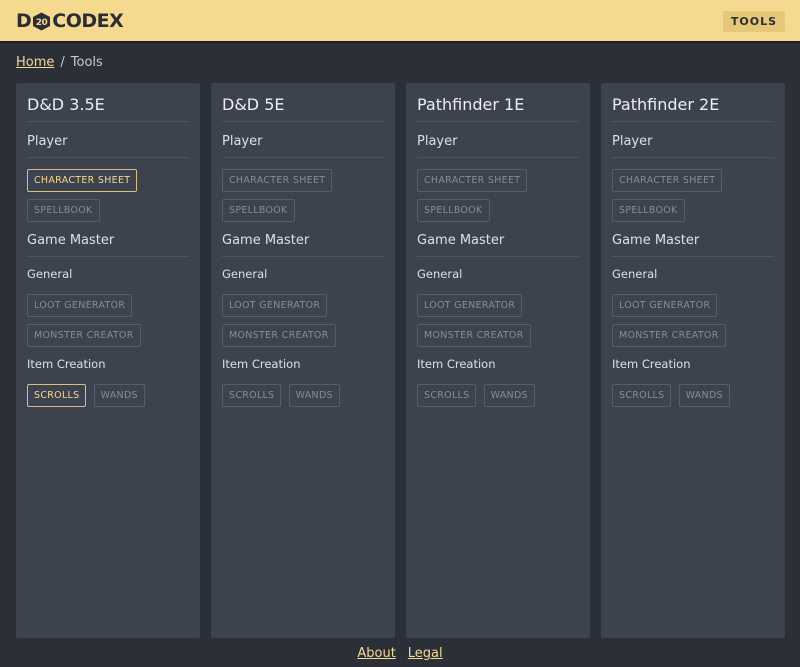 Image resolution: width=800 pixels, height=667 pixels. I want to click on about-link: About, so click(376, 653).